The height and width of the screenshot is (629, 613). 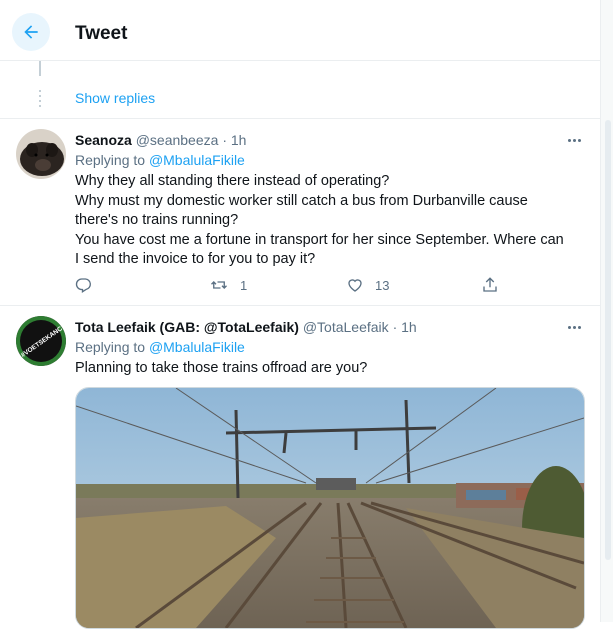 I want to click on retweet-count: 1, so click(x=244, y=285).